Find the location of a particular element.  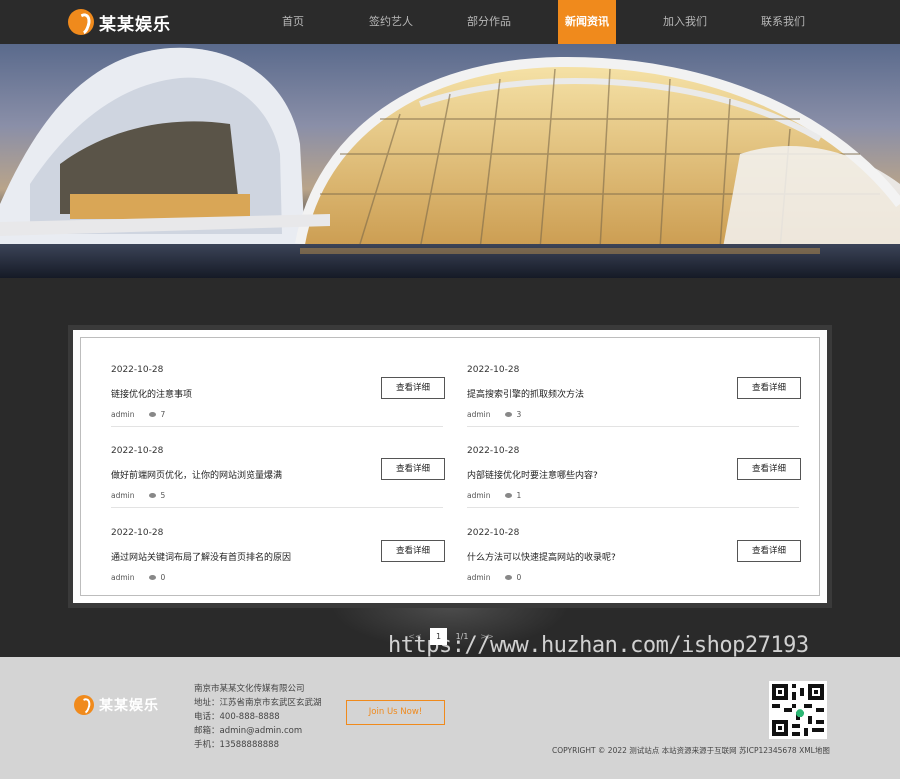

footer-logo: 某某娱乐 is located at coordinates (116, 705).